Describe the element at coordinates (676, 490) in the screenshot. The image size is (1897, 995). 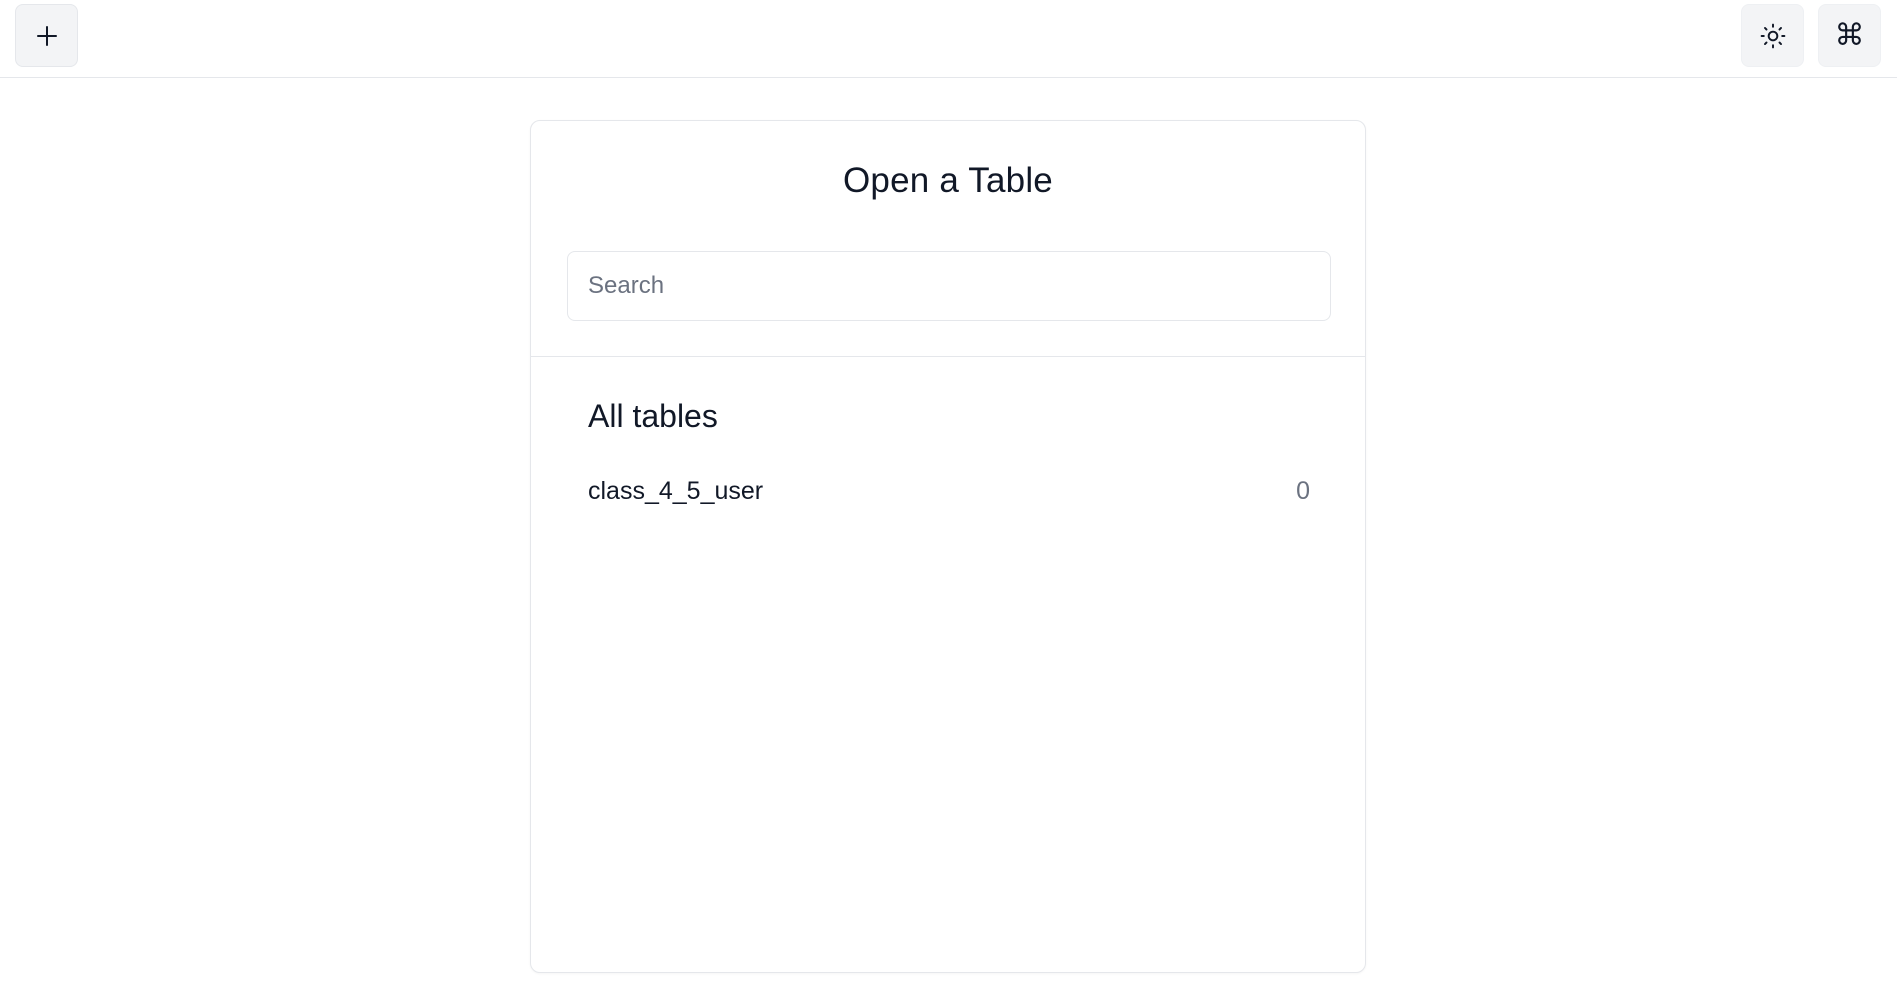
I see `table-name: class_4_5_user` at that location.